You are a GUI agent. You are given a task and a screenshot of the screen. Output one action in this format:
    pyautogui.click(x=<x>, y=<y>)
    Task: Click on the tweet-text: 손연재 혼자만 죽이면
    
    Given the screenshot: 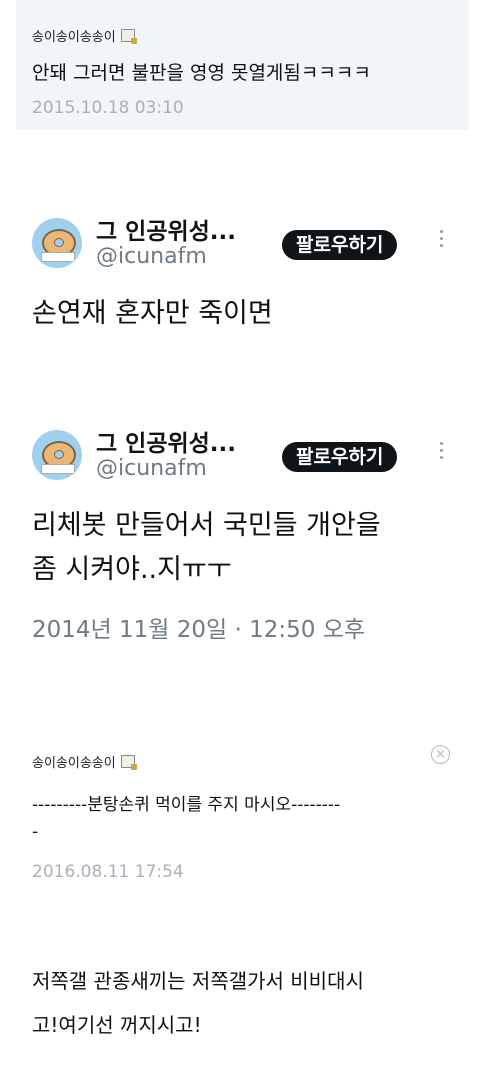 What is the action you would take?
    pyautogui.click(x=152, y=313)
    